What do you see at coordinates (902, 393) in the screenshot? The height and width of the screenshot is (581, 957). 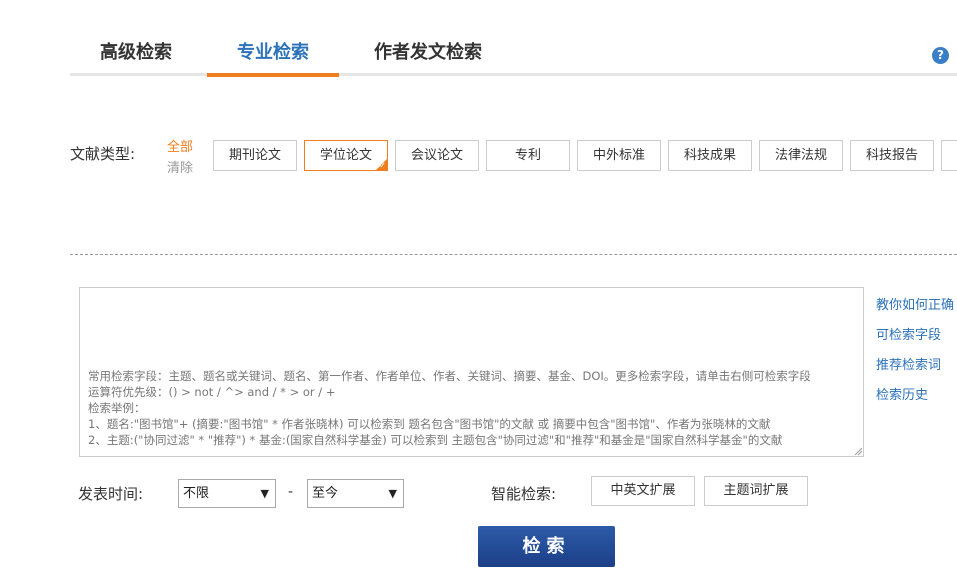 I see `search-history-link: 检索历史` at bounding box center [902, 393].